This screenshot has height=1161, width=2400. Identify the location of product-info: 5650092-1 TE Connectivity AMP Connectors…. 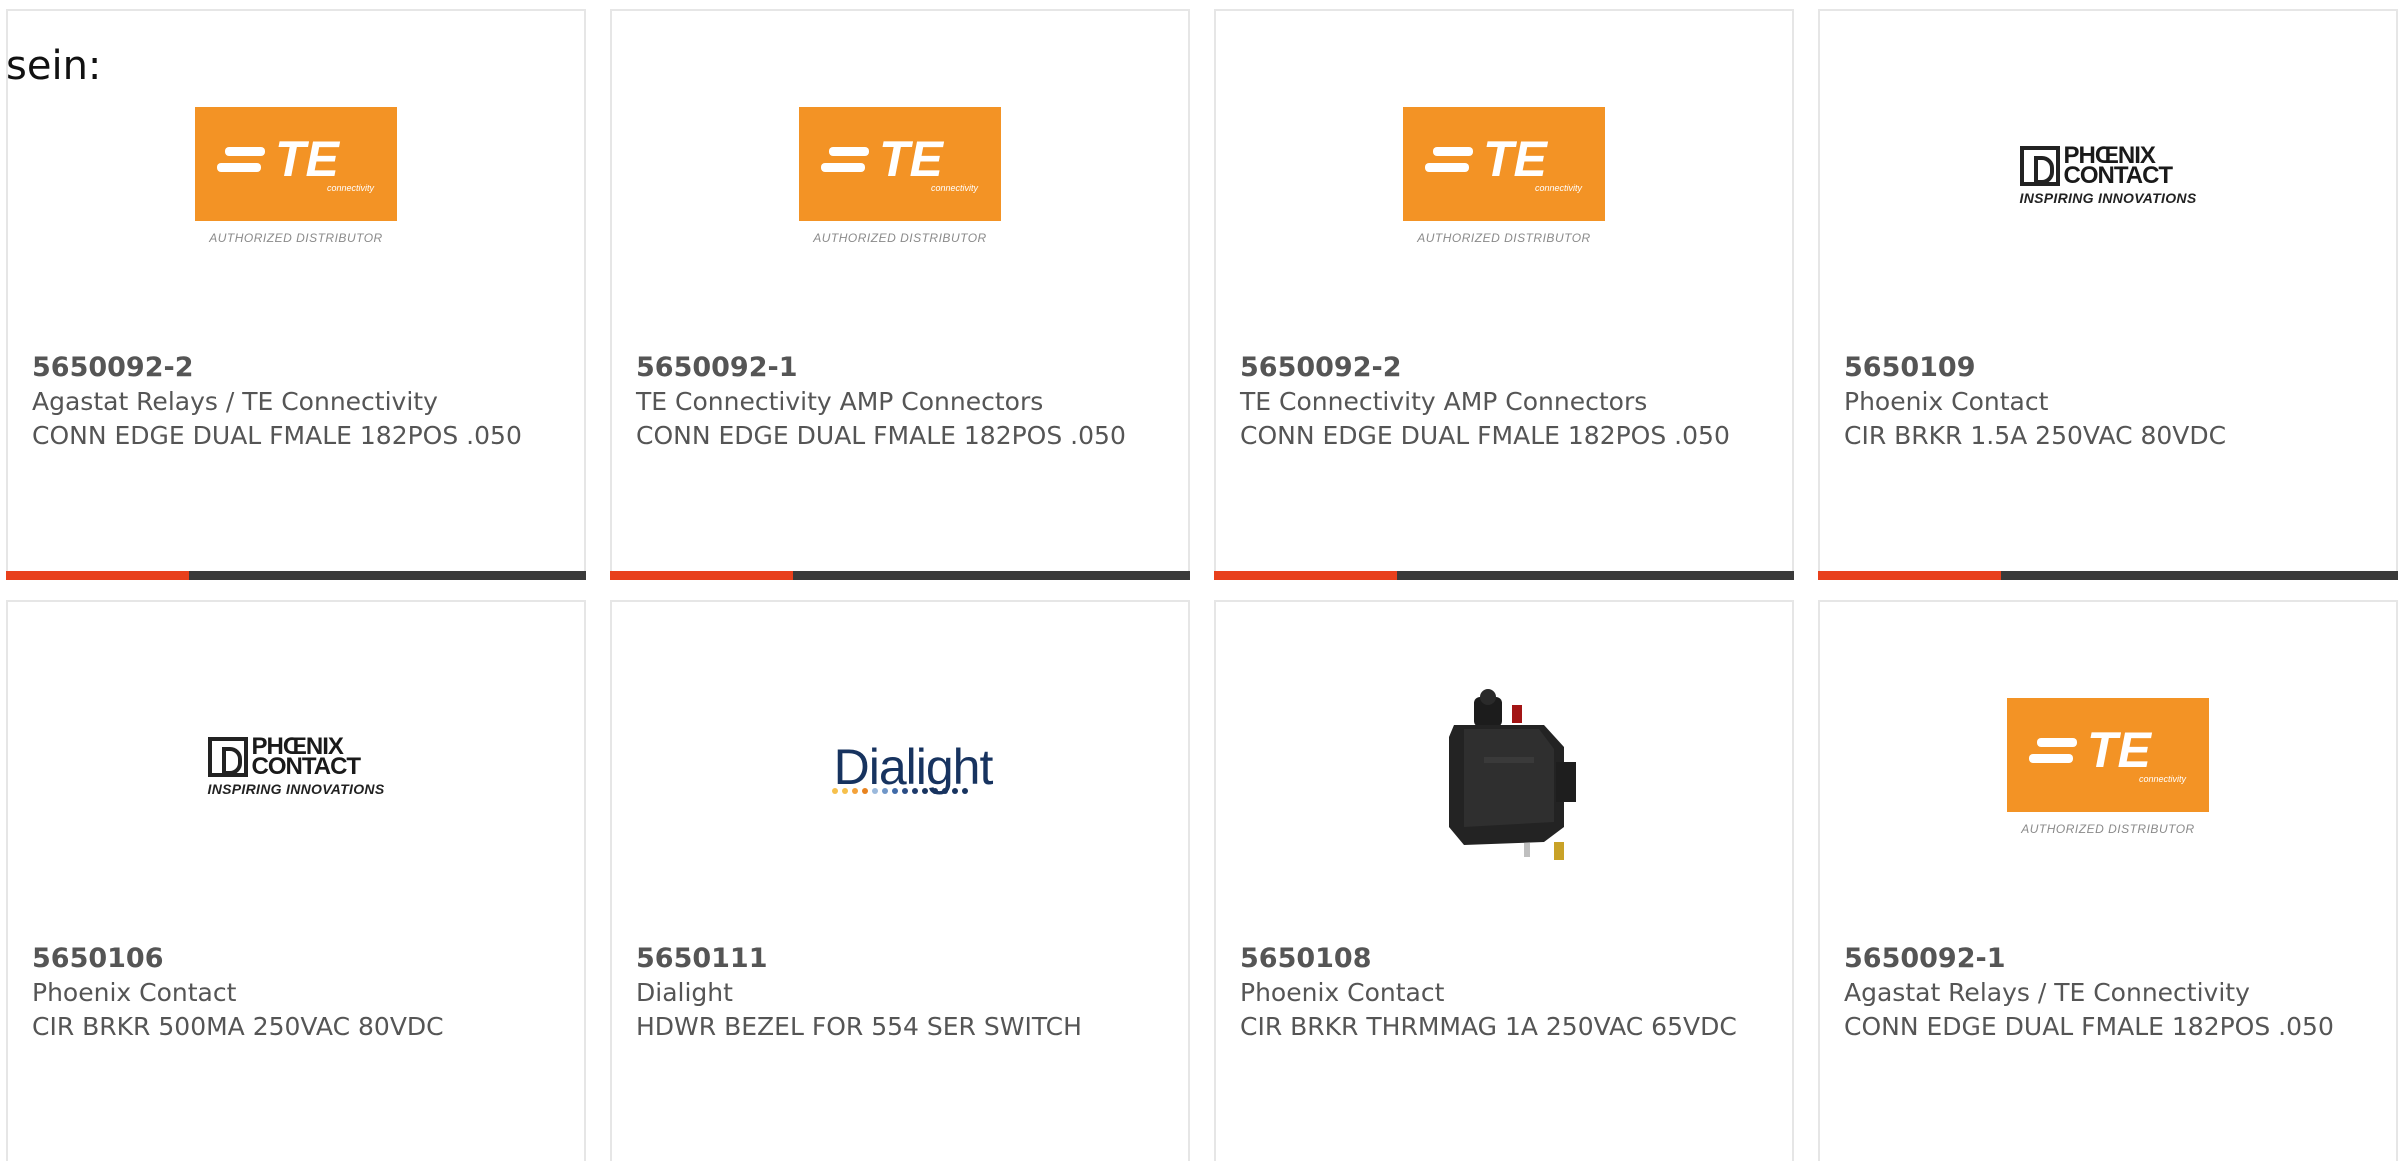
(900, 402).